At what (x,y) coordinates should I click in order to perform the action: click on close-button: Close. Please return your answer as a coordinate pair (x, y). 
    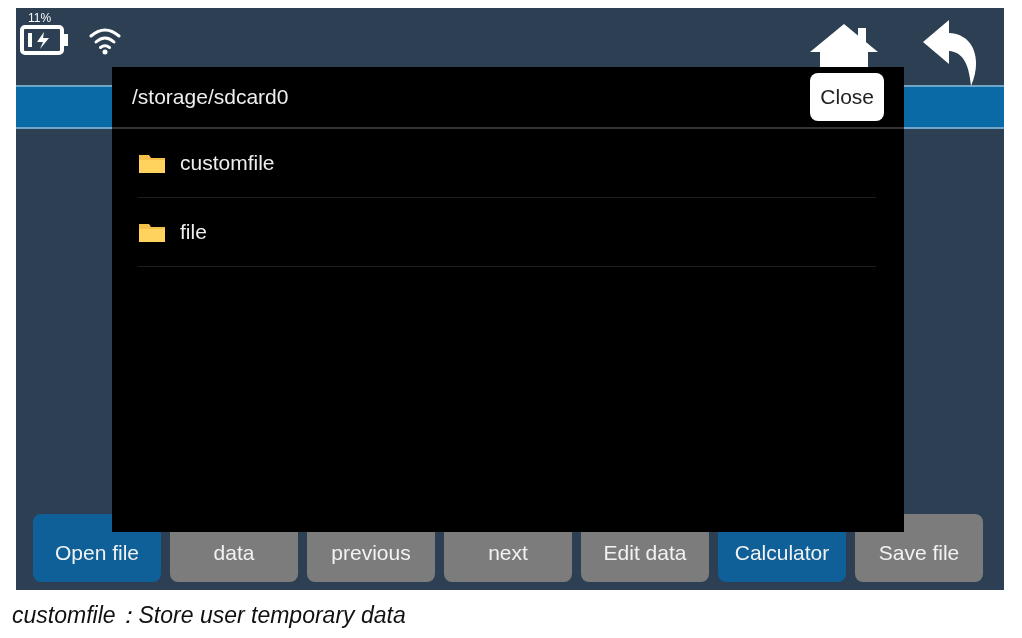
    Looking at the image, I should click on (847, 97).